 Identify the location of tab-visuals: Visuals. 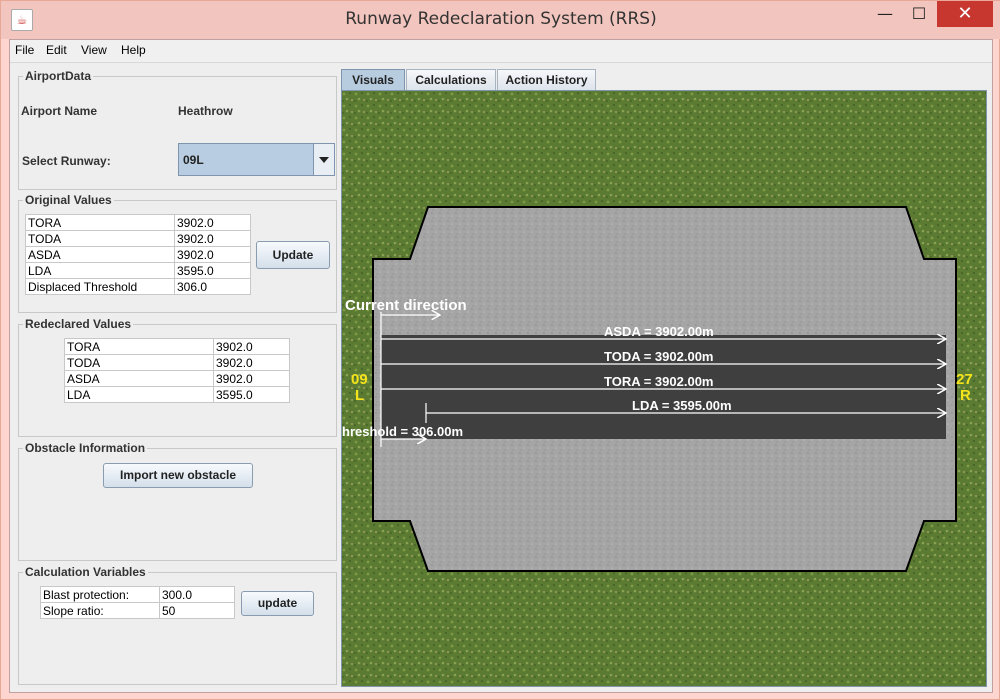
(373, 80).